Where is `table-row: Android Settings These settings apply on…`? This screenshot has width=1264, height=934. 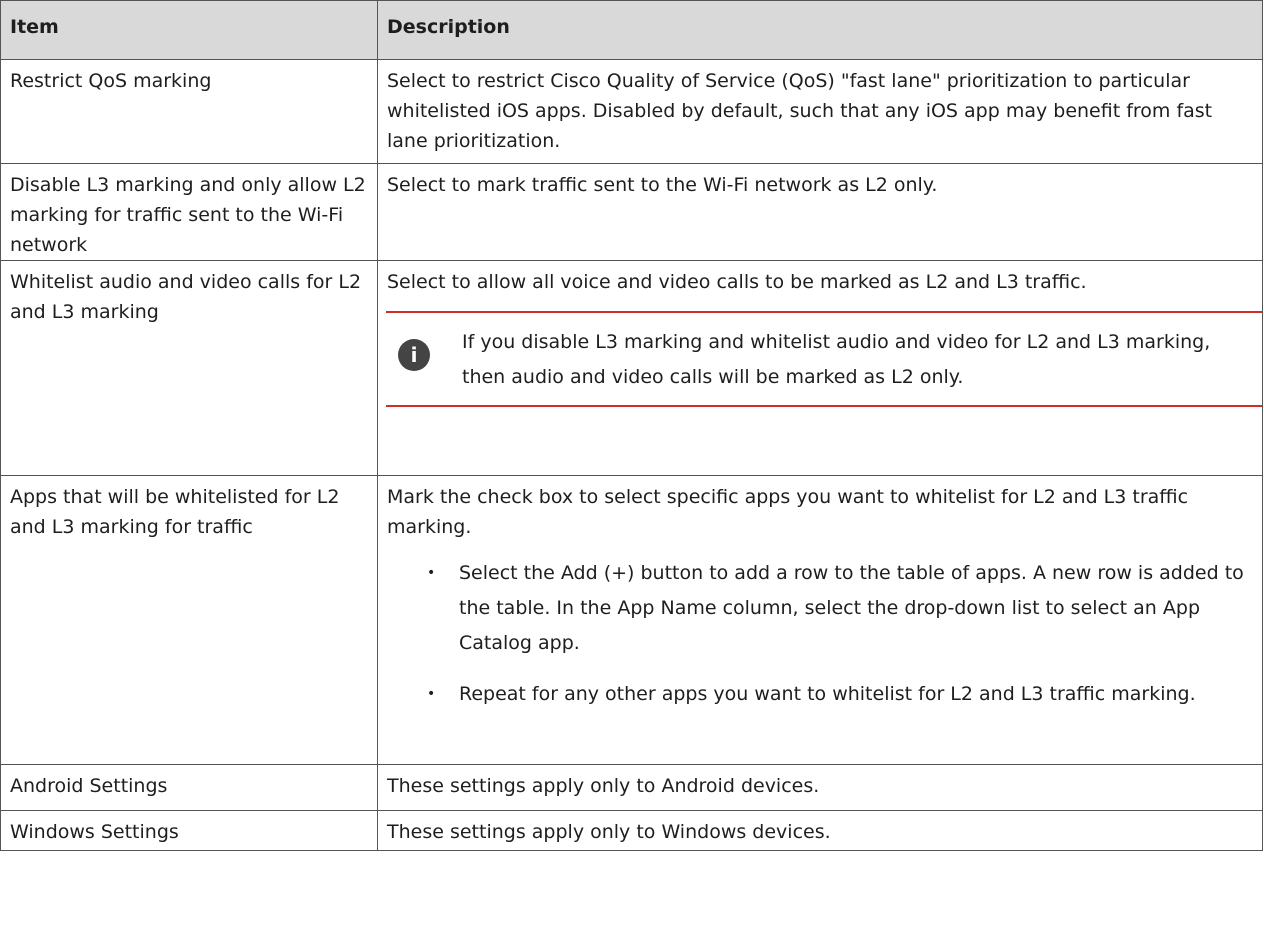
table-row: Android Settings These settings apply on… is located at coordinates (631, 787).